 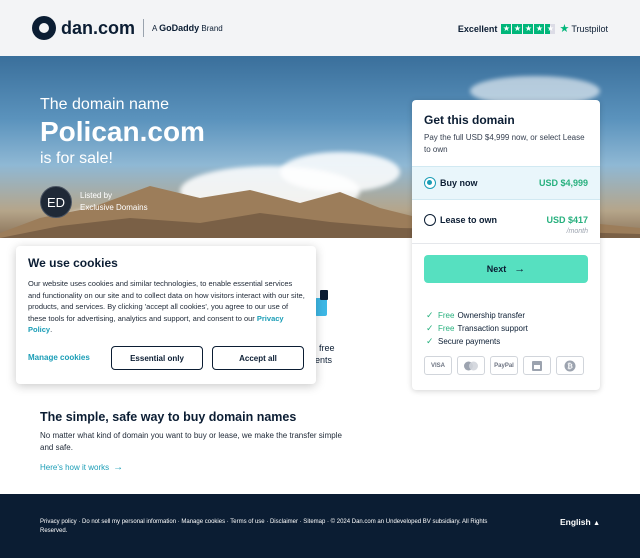 What do you see at coordinates (506, 183) in the screenshot?
I see `buy-now-option: Buy now USD $4,999` at bounding box center [506, 183].